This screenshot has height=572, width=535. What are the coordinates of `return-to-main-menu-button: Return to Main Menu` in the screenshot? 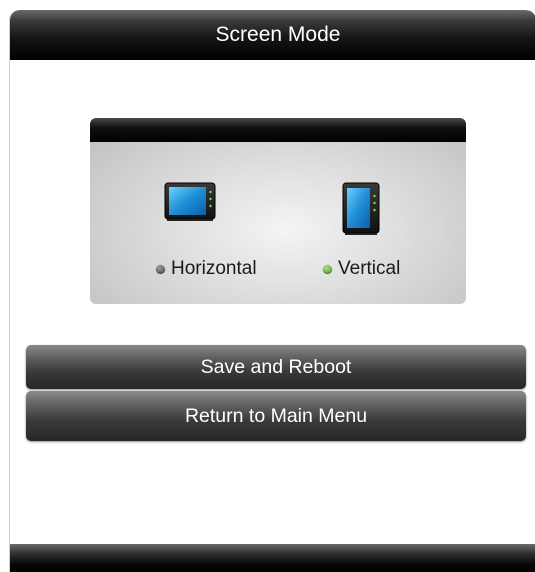 It's located at (276, 416).